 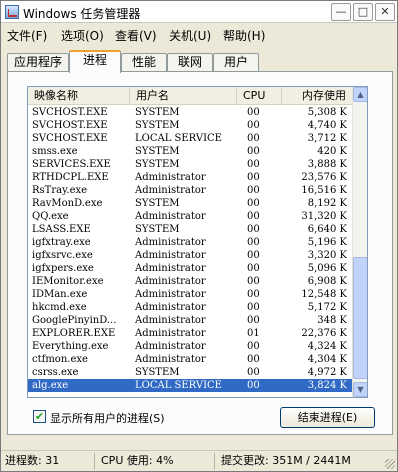 I want to click on process-row: alg.exe LOCAL SERVICE 00 3,824 K, so click(x=190, y=385).